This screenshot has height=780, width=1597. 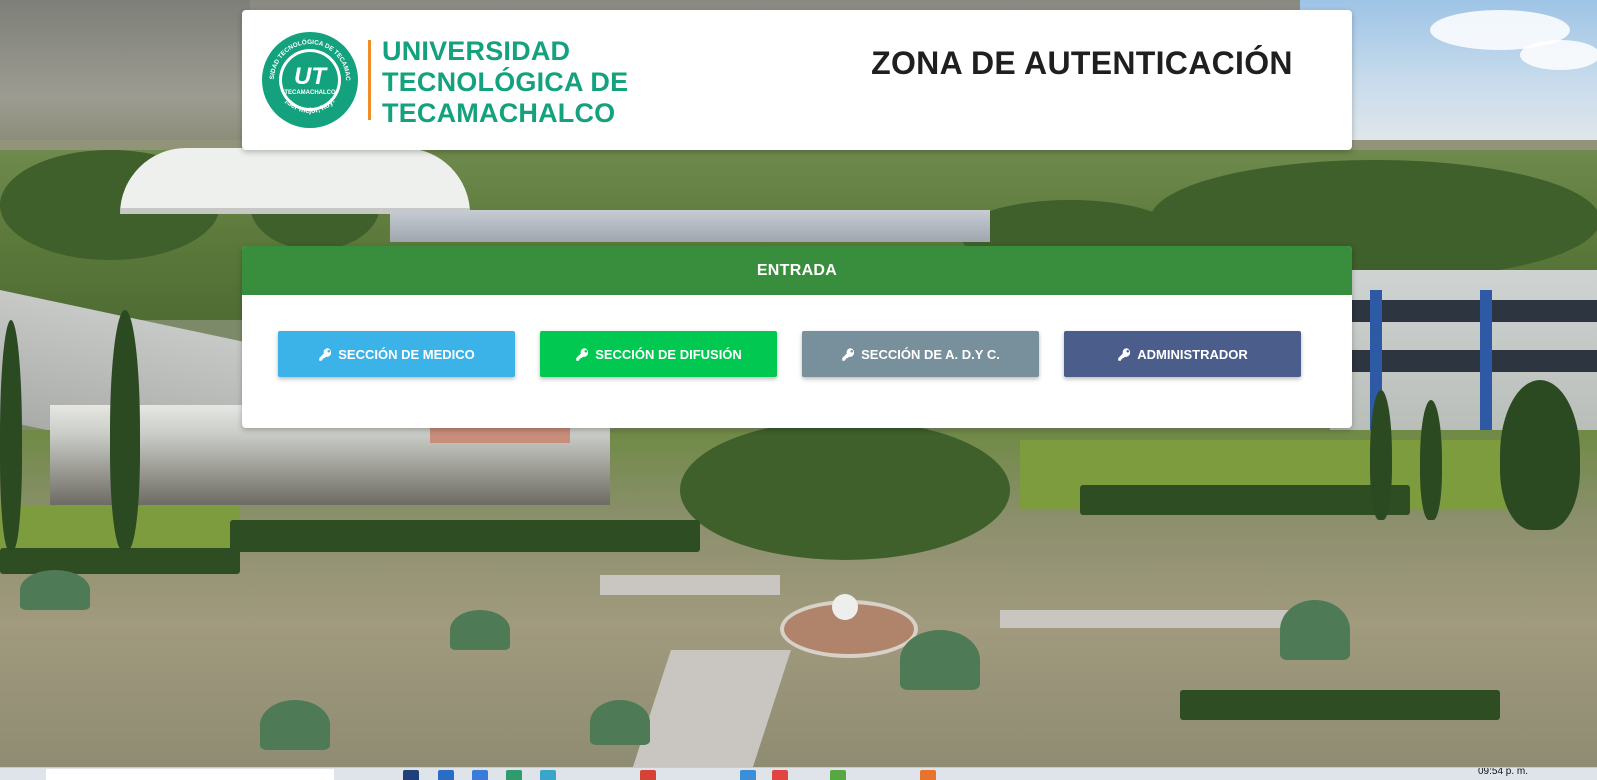 What do you see at coordinates (125, 70) in the screenshot?
I see `background-hill-left` at bounding box center [125, 70].